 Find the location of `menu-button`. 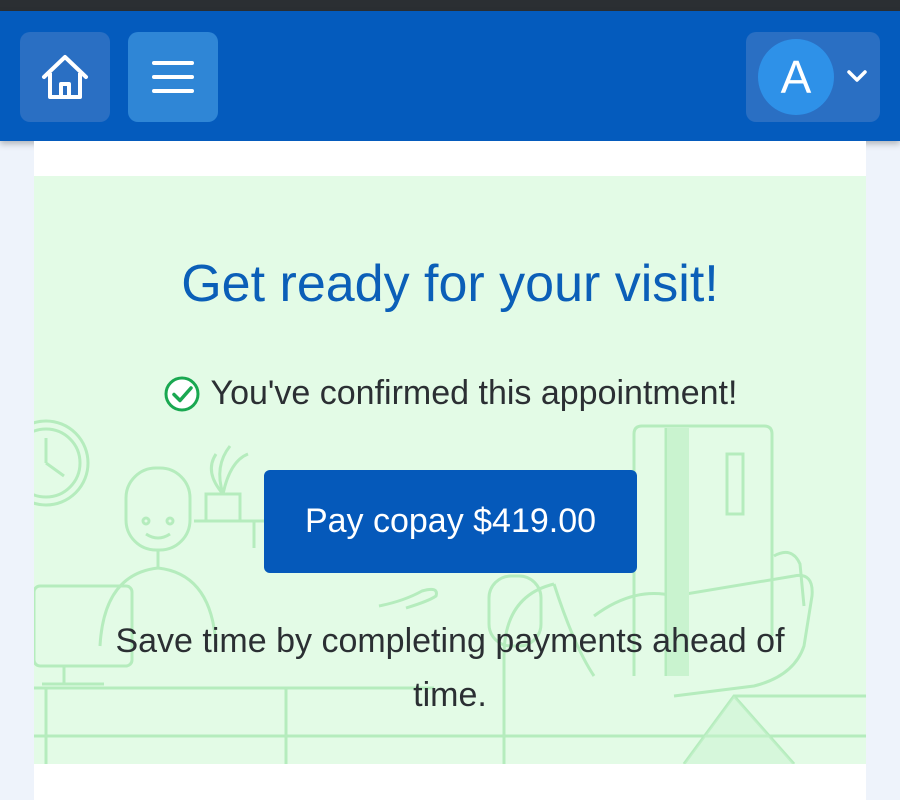

menu-button is located at coordinates (173, 77).